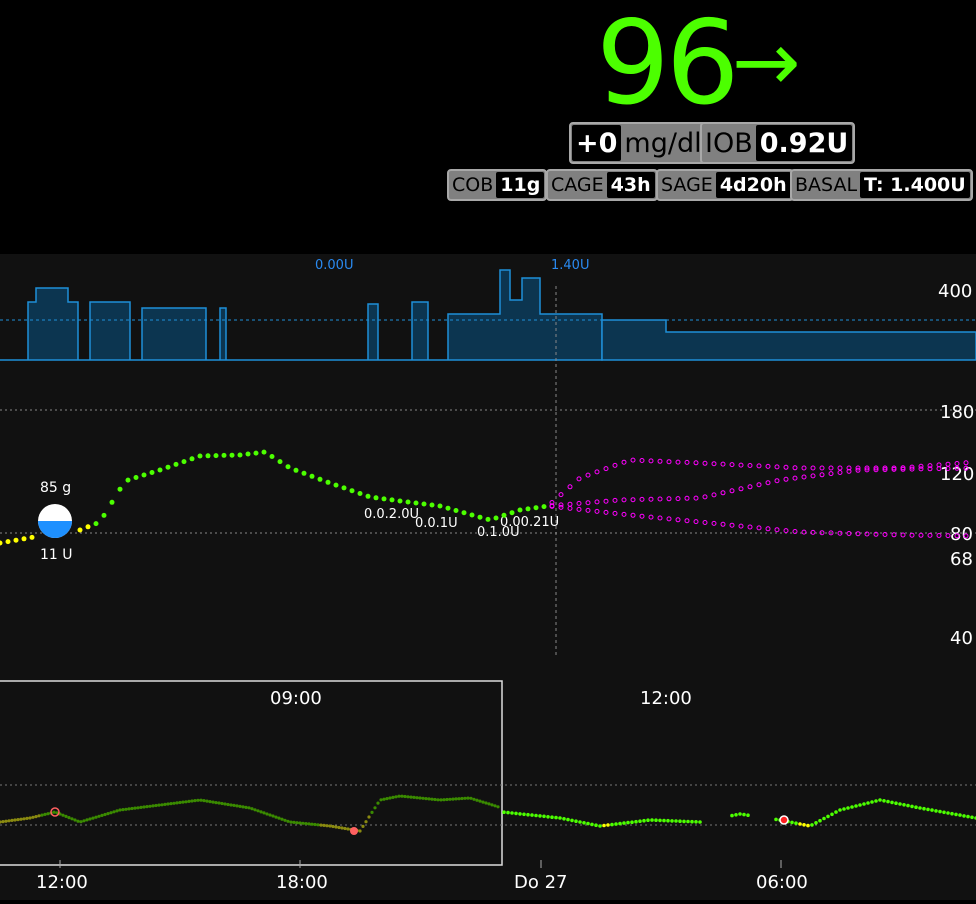 Image resolution: width=976 pixels, height=904 pixels. What do you see at coordinates (488, 813) in the screenshot?
I see `navigator-readings` at bounding box center [488, 813].